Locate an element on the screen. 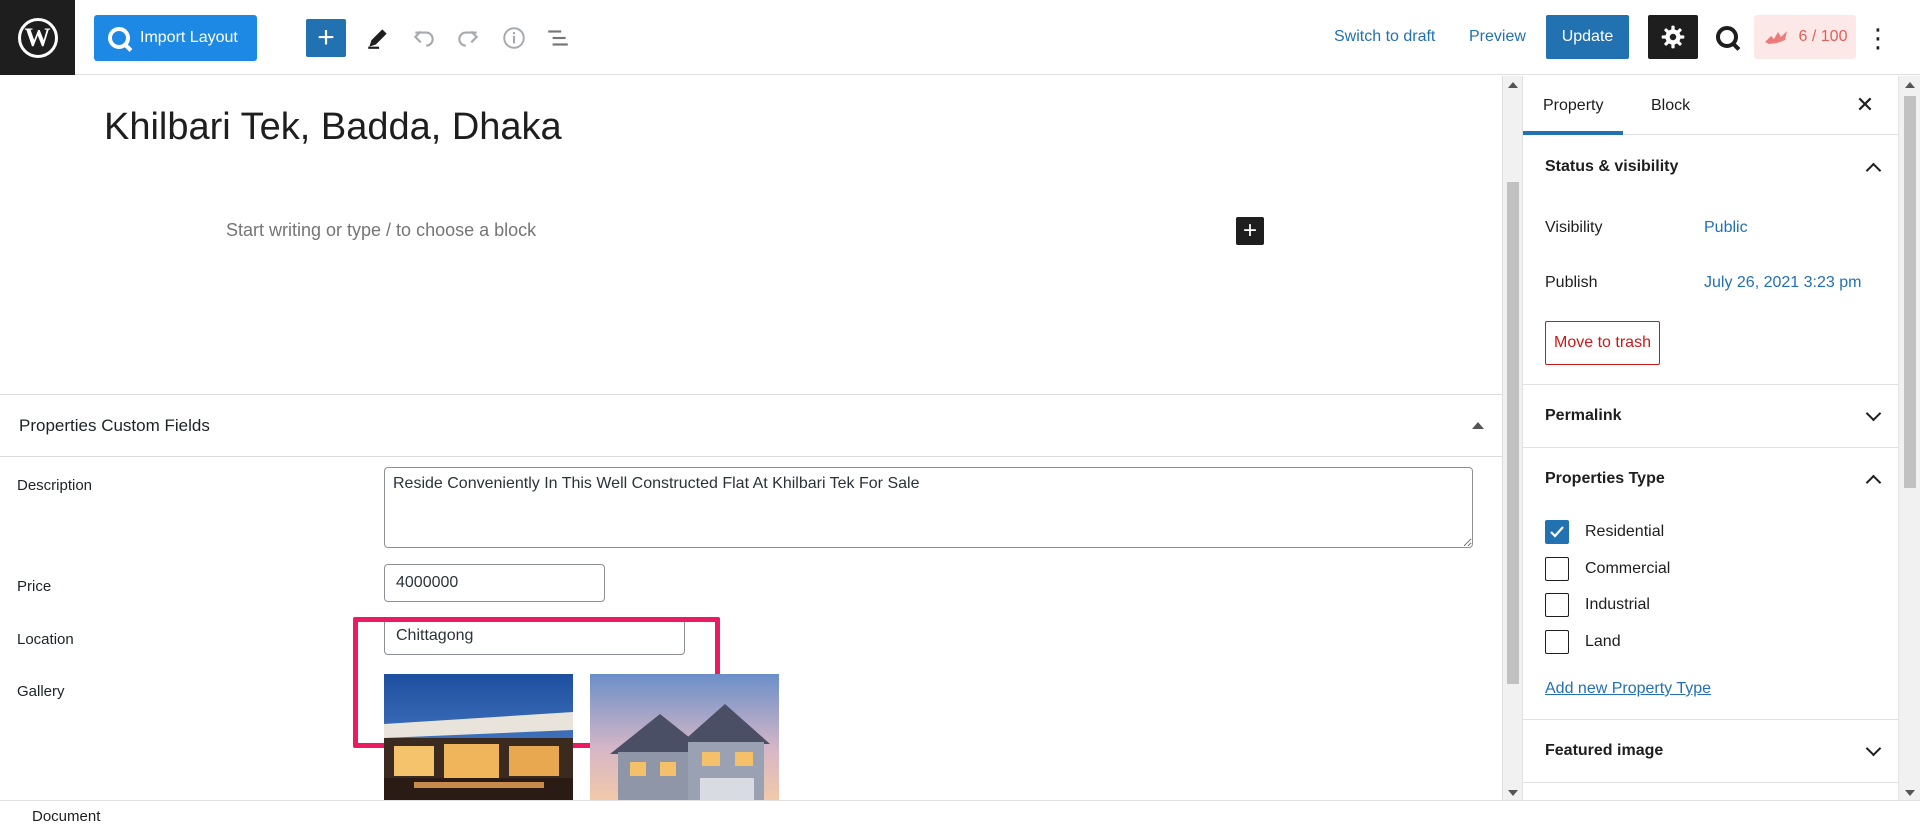  import-layout-button: Import Layout is located at coordinates (175, 38).